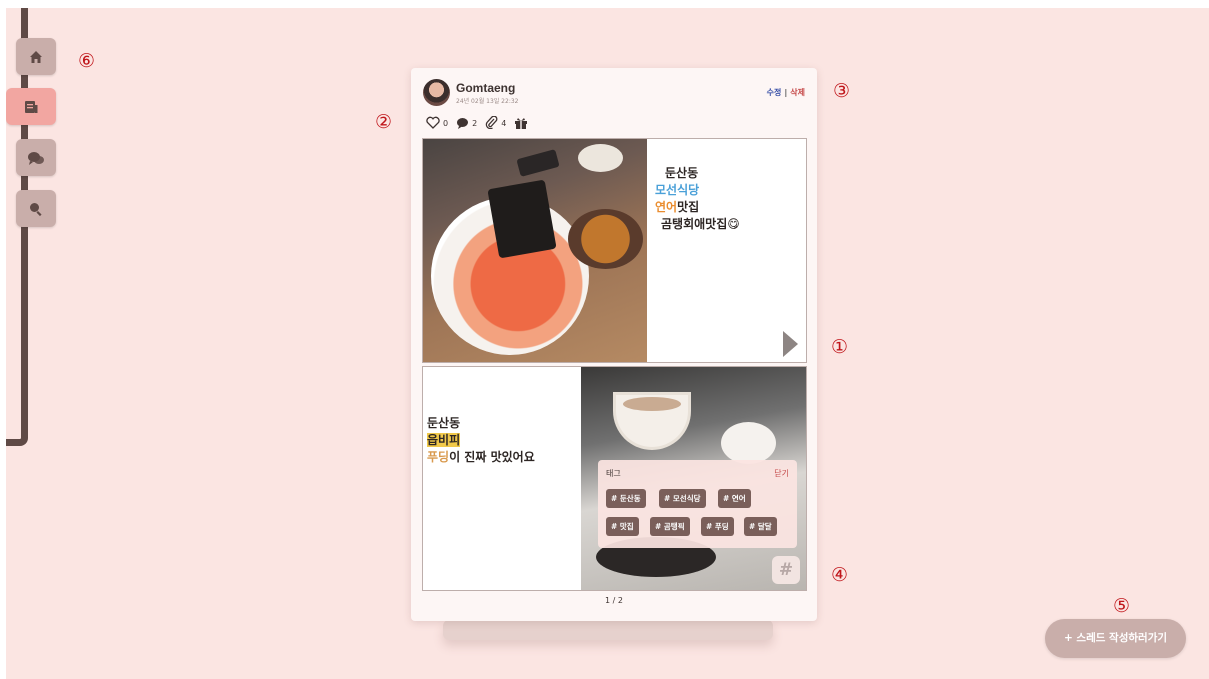  What do you see at coordinates (760, 526) in the screenshot?
I see `tag-chip: # 달달` at bounding box center [760, 526].